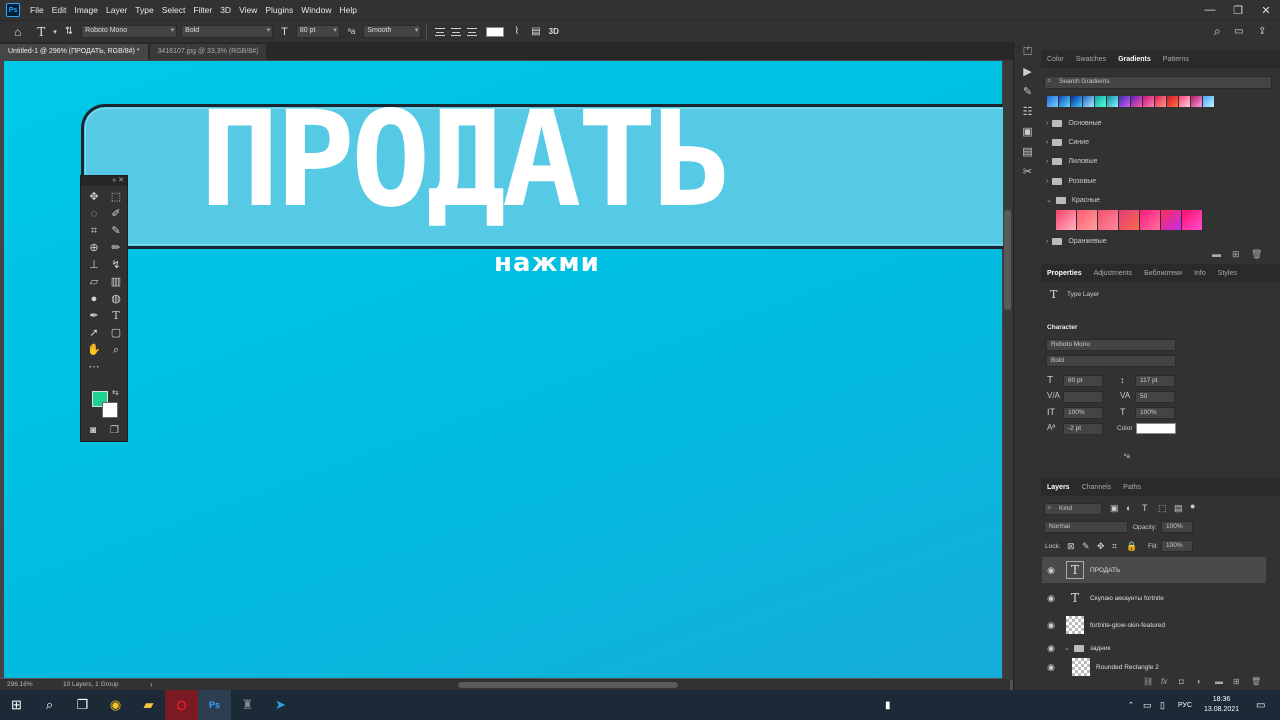 This screenshot has height=720, width=1280. What do you see at coordinates (1114, 546) in the screenshot?
I see `lock-artboard-icon: ⌗` at bounding box center [1114, 546].